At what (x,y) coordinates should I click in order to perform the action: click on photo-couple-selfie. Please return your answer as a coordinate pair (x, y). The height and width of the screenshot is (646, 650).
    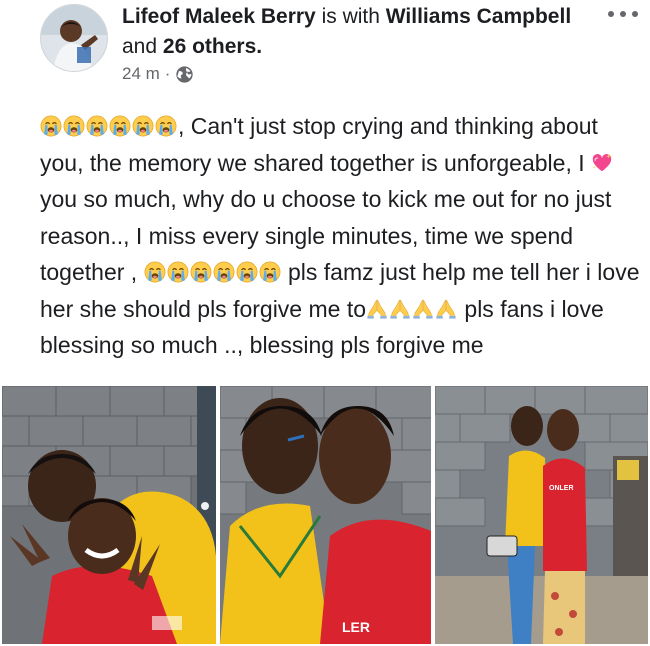
    Looking at the image, I should click on (109, 515).